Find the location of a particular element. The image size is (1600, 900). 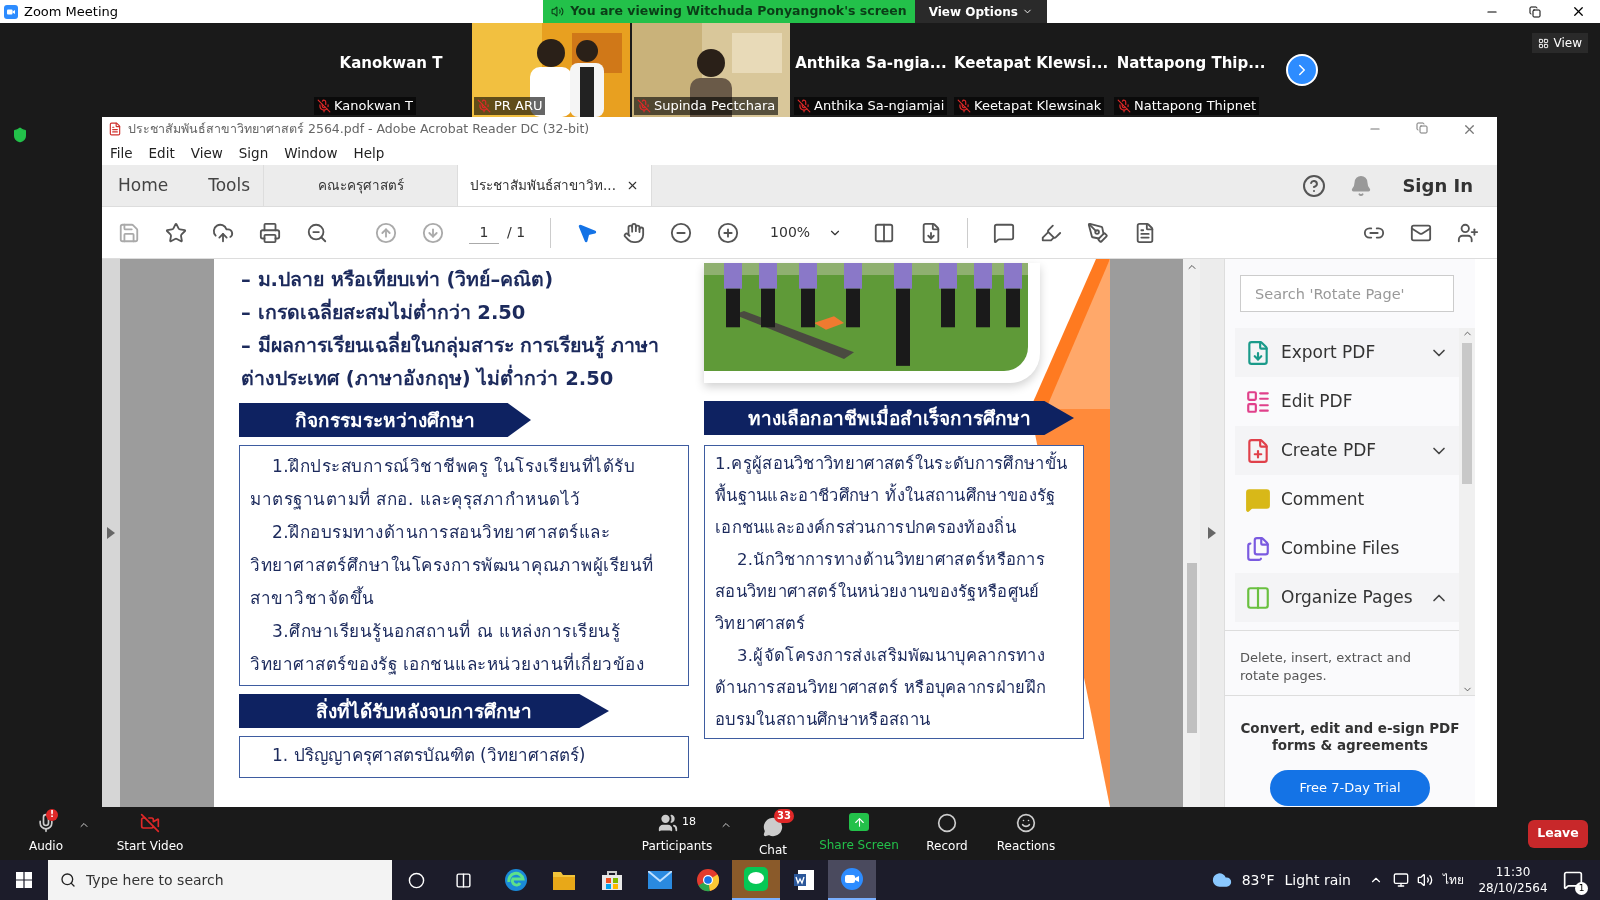

columns-icon is located at coordinates (1258, 597).